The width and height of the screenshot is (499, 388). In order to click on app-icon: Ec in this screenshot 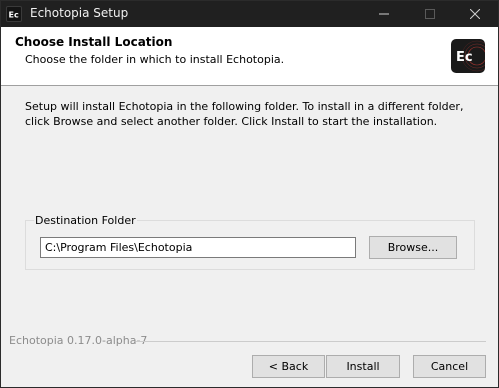, I will do `click(14, 14)`.